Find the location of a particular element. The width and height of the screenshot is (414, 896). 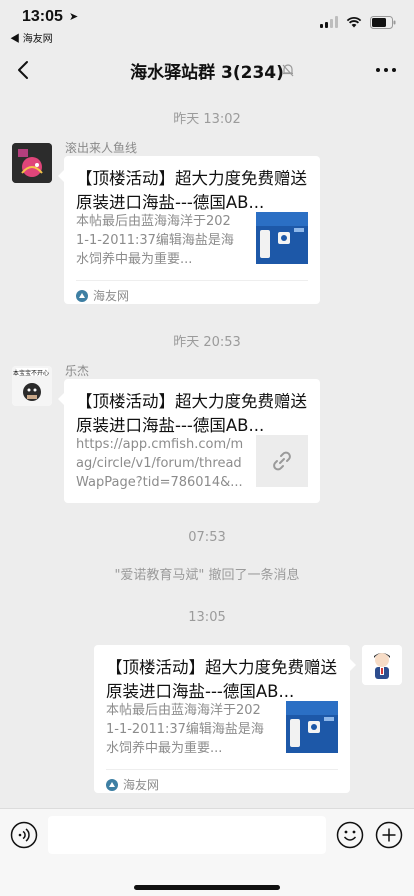

timestamp: 13:05 is located at coordinates (207, 617).